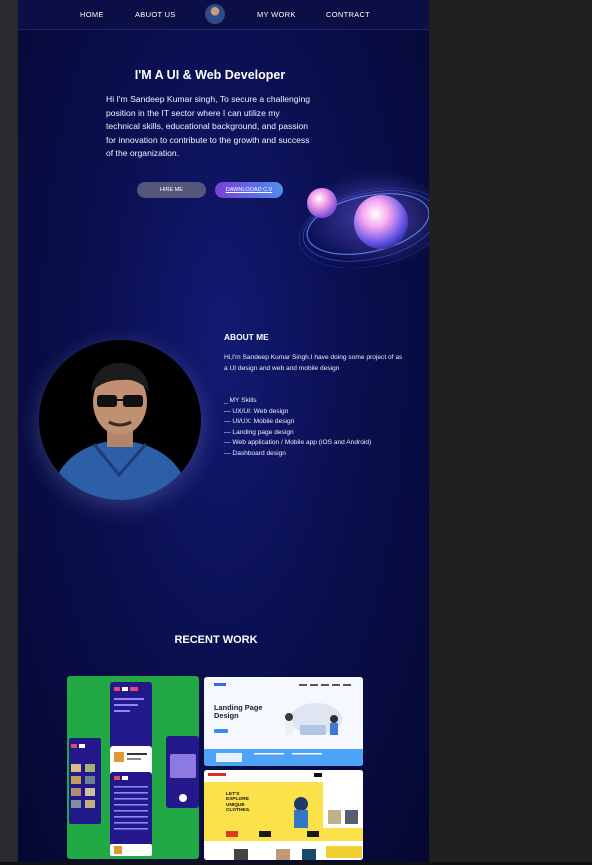  I want to click on top-navigation: HOME ABUOT US MY WORK CONTRACT, so click(223, 15).